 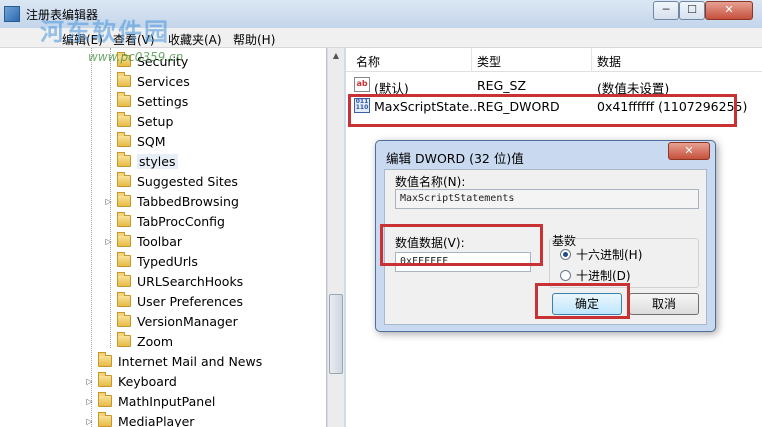 I want to click on tree-node: Suggested Sites, so click(x=171, y=181).